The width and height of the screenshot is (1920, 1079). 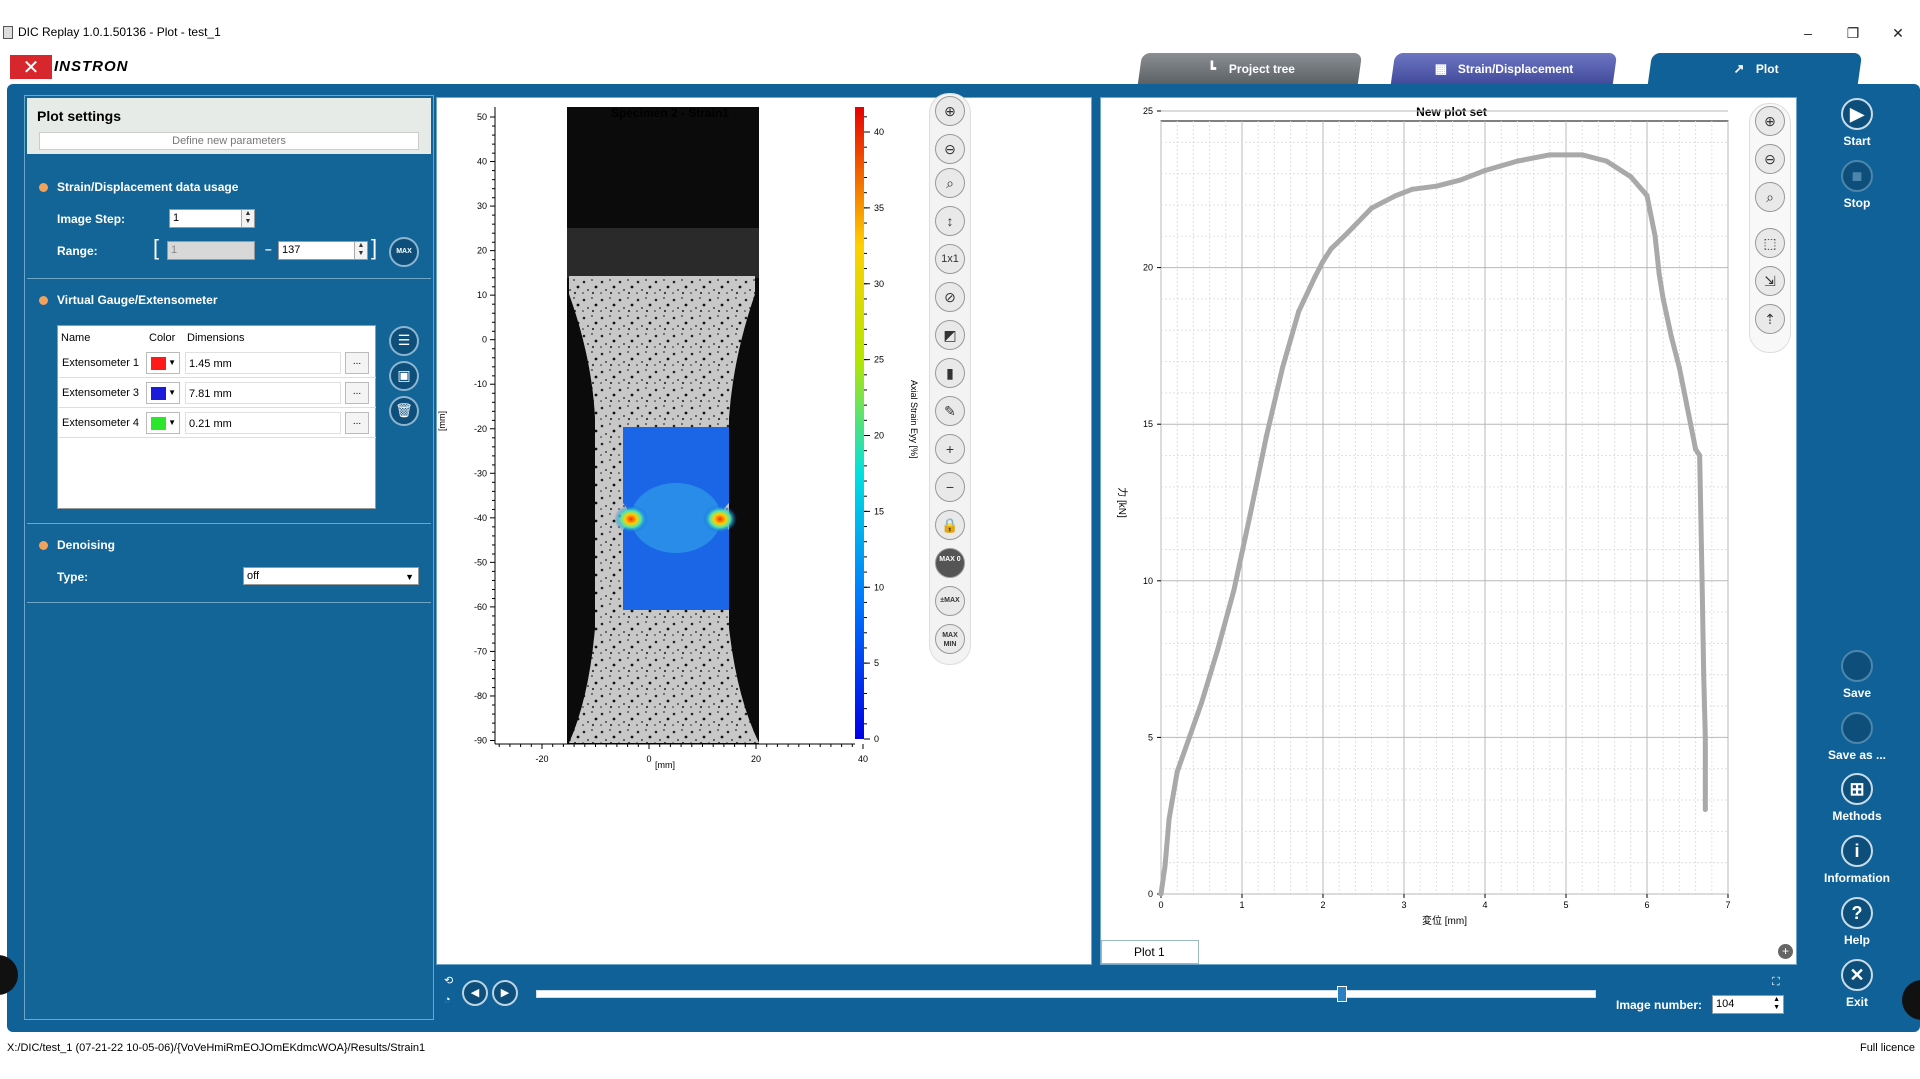 What do you see at coordinates (1857, 913) in the screenshot?
I see `help-icon: ?` at bounding box center [1857, 913].